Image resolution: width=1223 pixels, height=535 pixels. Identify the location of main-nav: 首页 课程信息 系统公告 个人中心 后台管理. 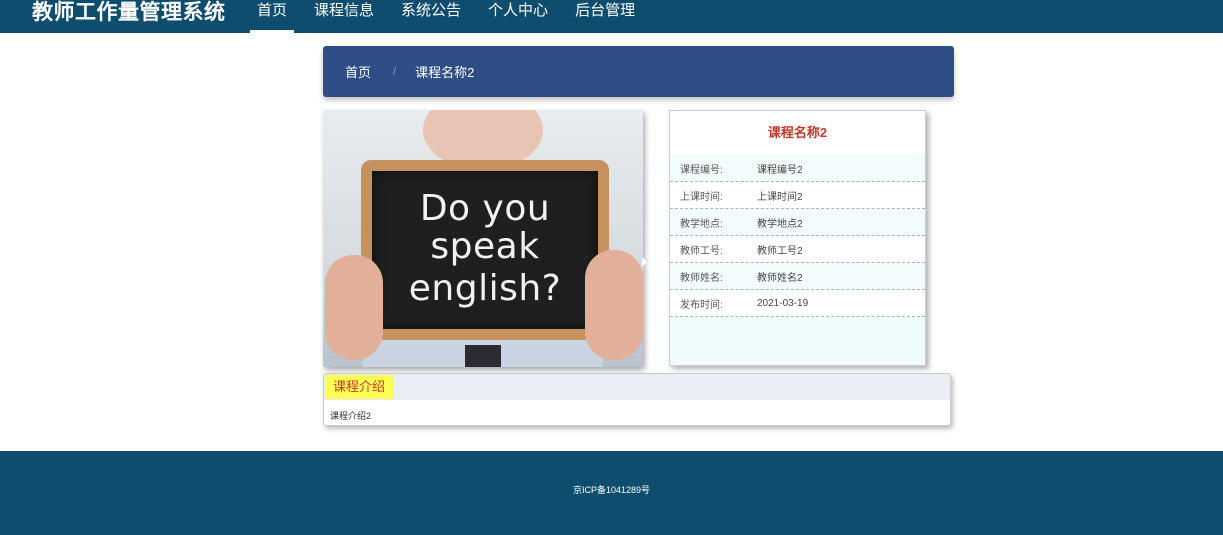
(452, 16).